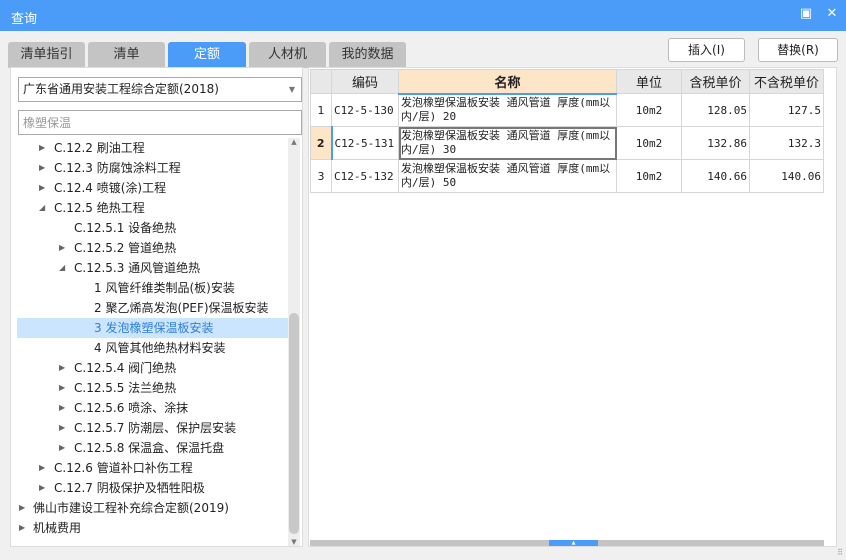  What do you see at coordinates (153, 328) in the screenshot?
I see `tree-node: 3 发泡橡塑保温板安装` at bounding box center [153, 328].